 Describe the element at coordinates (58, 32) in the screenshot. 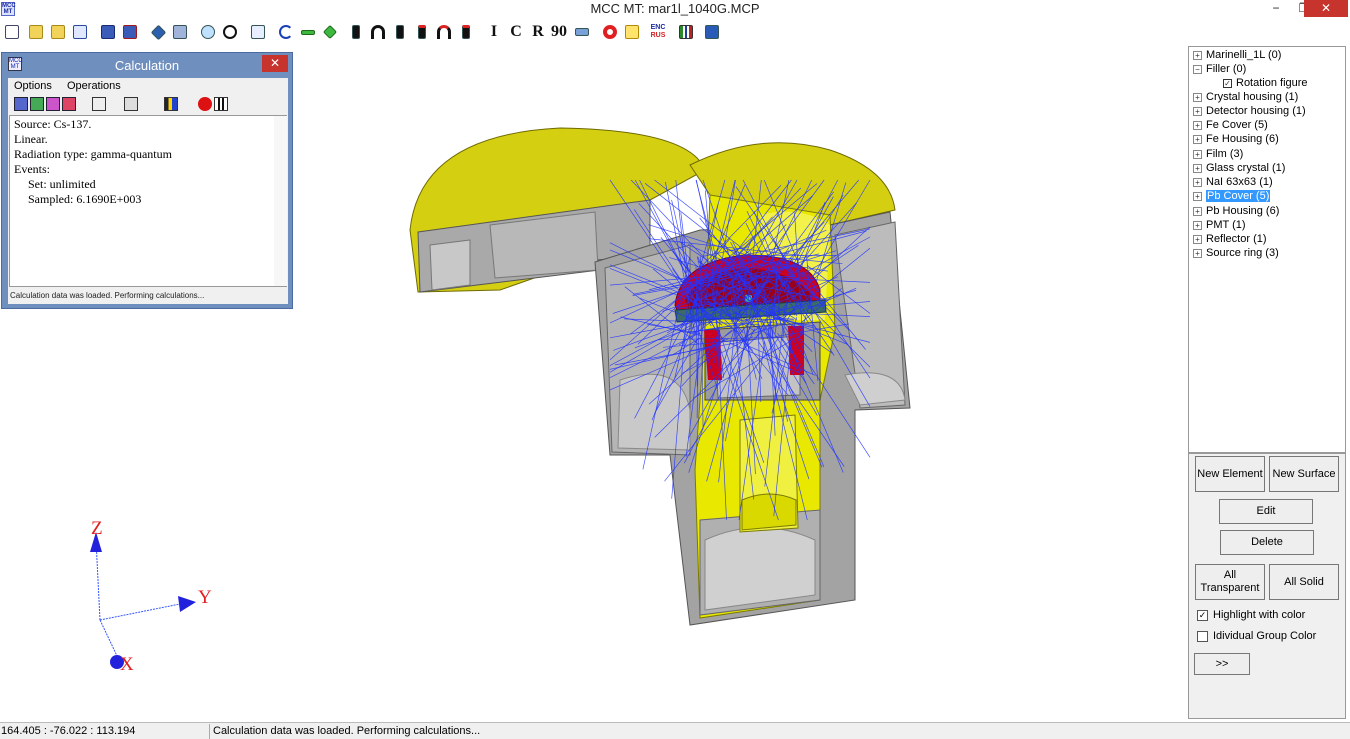

I see `add-folder-icon` at that location.